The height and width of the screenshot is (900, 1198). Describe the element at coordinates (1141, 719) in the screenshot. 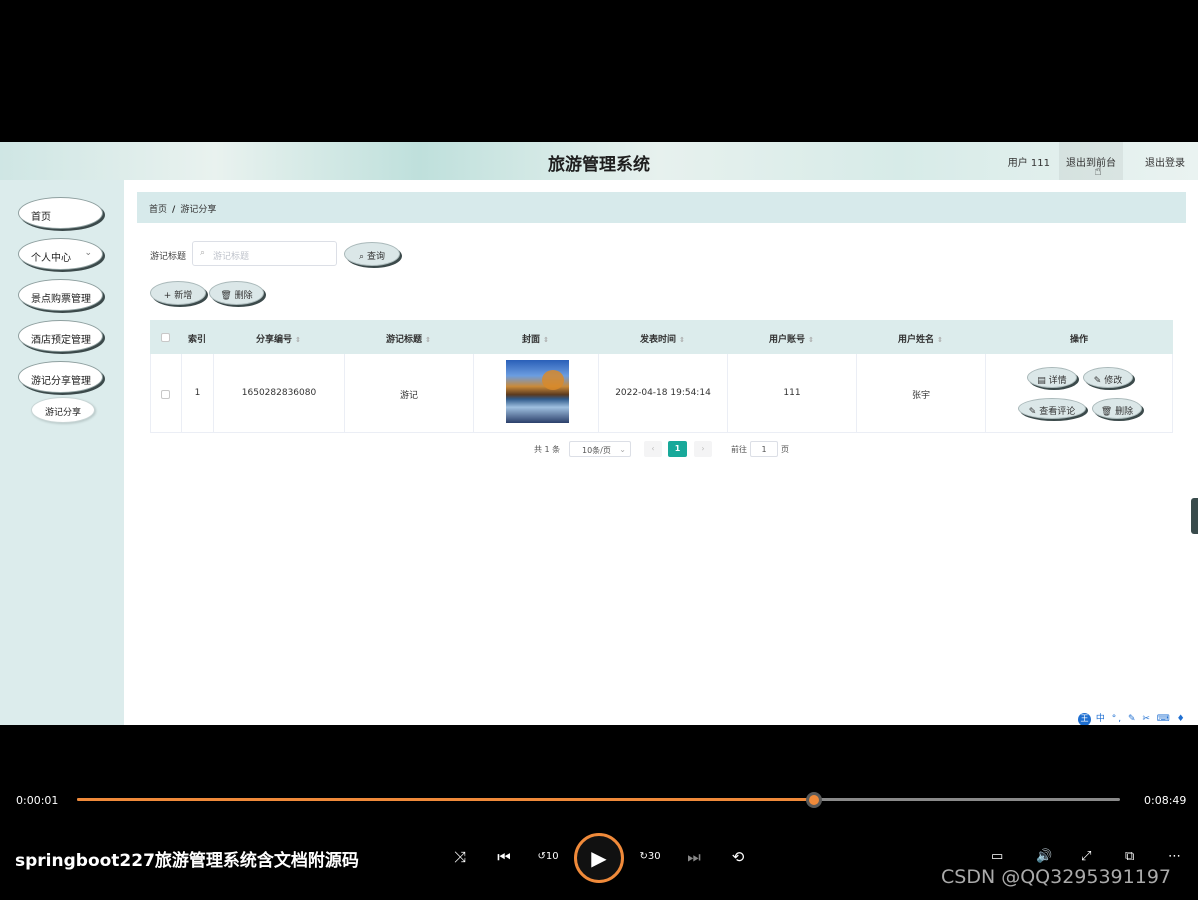

I see `ime-tools: 中 °, ✎ ✂ ⌨ ♦ ⚙` at that location.